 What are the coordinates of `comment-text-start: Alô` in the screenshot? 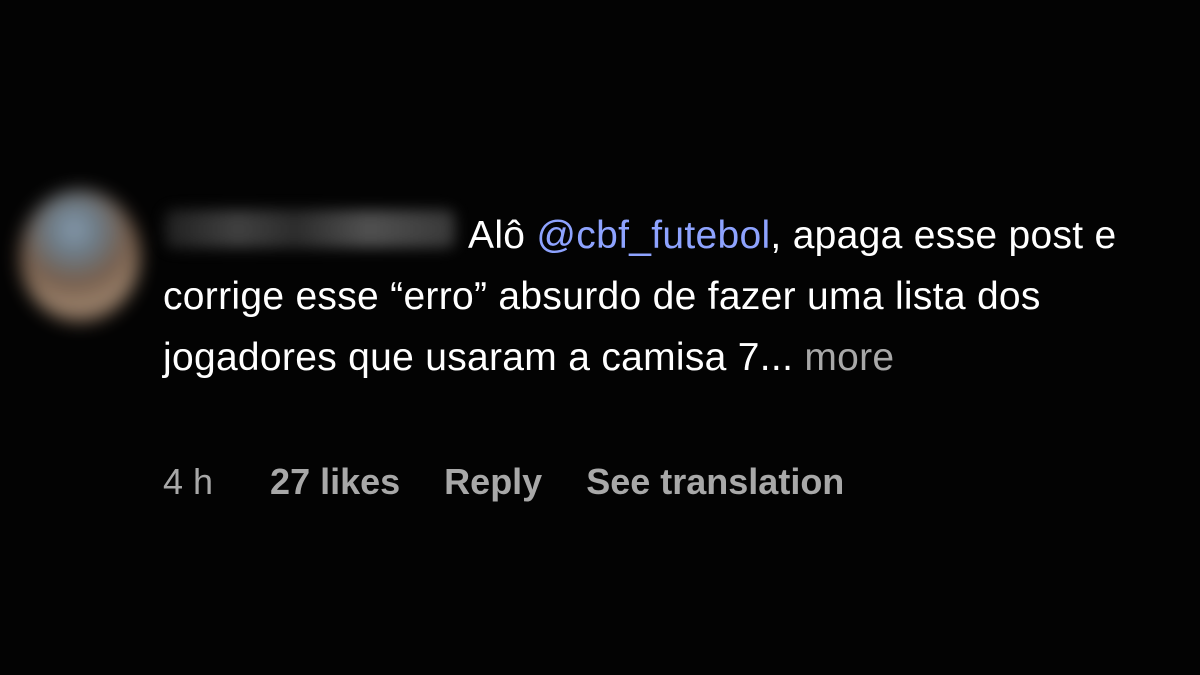 It's located at (502, 235).